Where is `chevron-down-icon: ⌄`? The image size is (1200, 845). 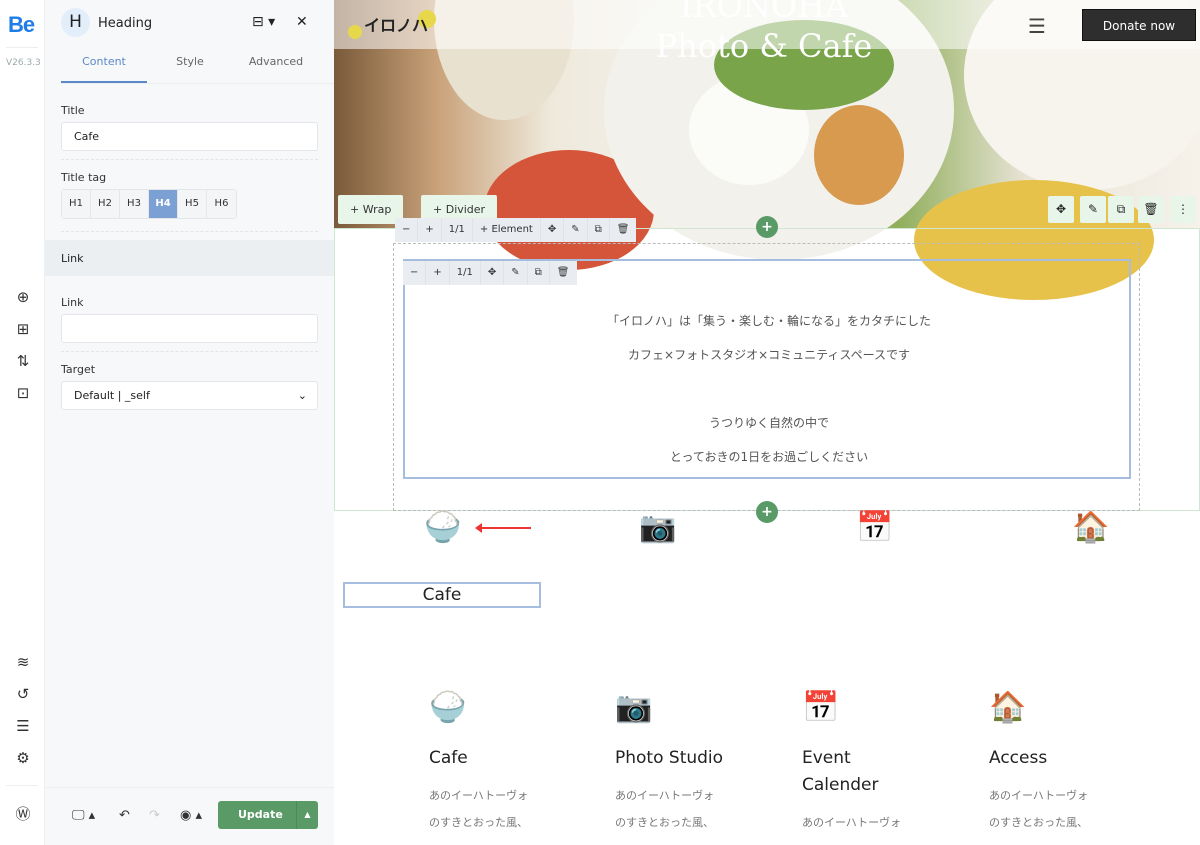
chevron-down-icon: ⌄ is located at coordinates (302, 395).